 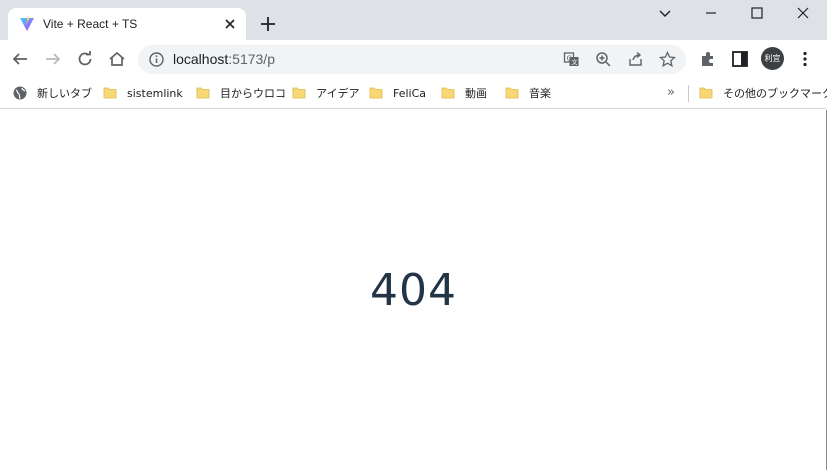 I want to click on bookmark-item-music: 音楽, so click(x=528, y=93).